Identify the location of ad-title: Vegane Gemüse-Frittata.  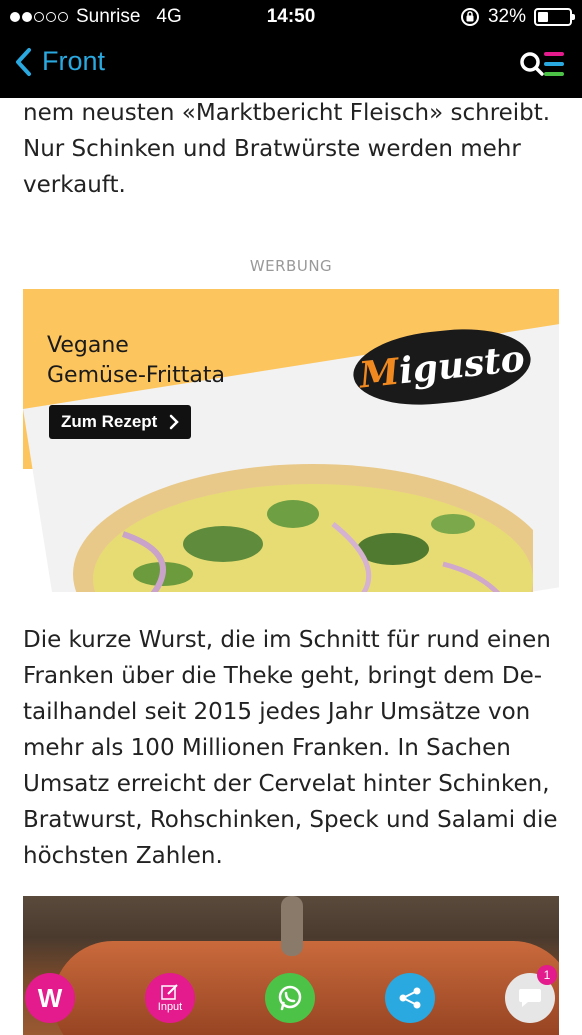
(136, 361).